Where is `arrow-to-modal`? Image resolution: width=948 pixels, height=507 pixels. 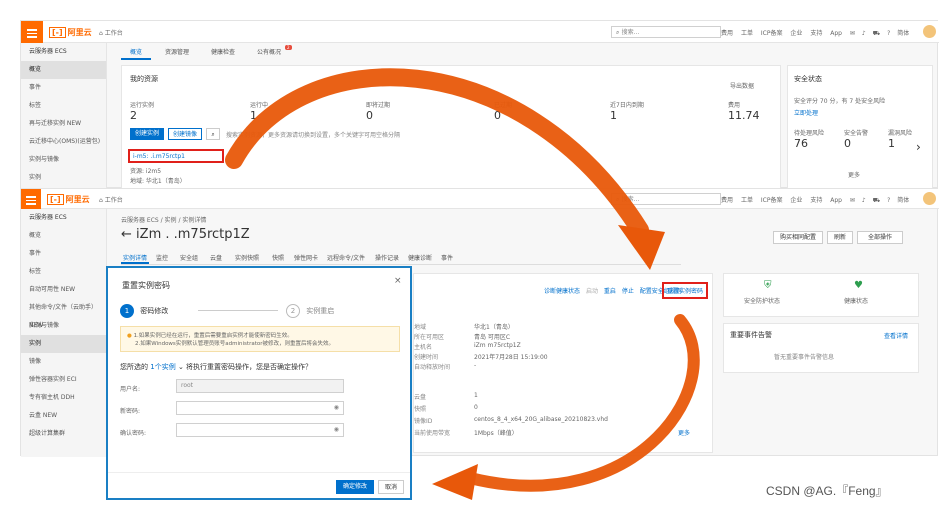
arrow-to-modal is located at coordinates (582, 403).